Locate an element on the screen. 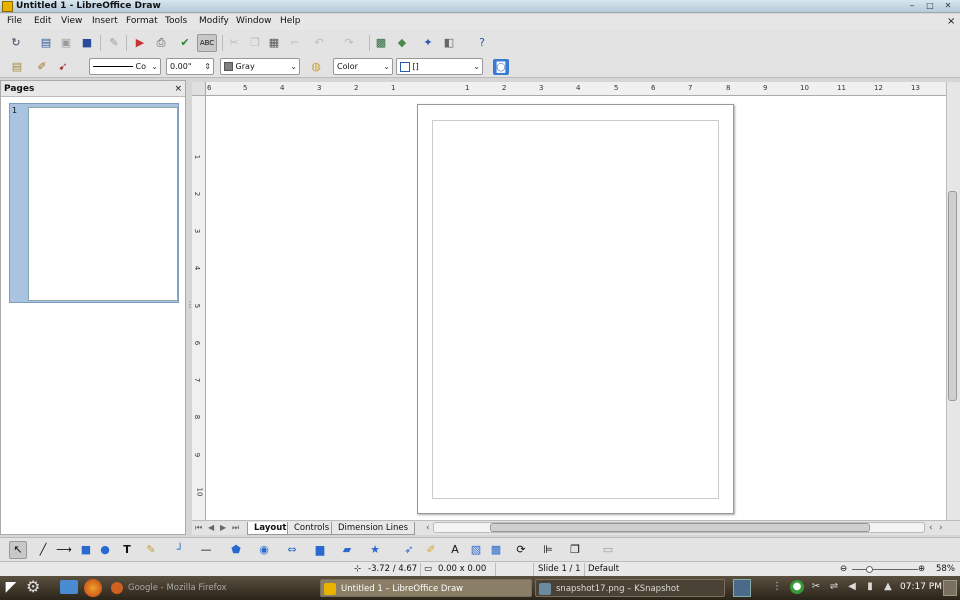  line-color-select: Gray ⌄ is located at coordinates (260, 66).